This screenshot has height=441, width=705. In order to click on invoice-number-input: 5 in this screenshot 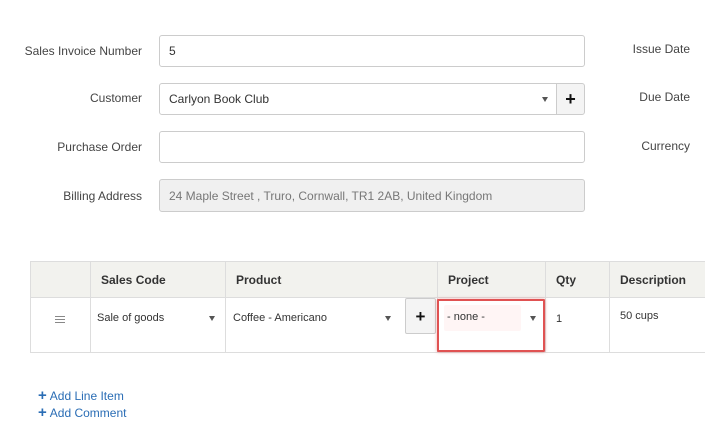, I will do `click(372, 51)`.